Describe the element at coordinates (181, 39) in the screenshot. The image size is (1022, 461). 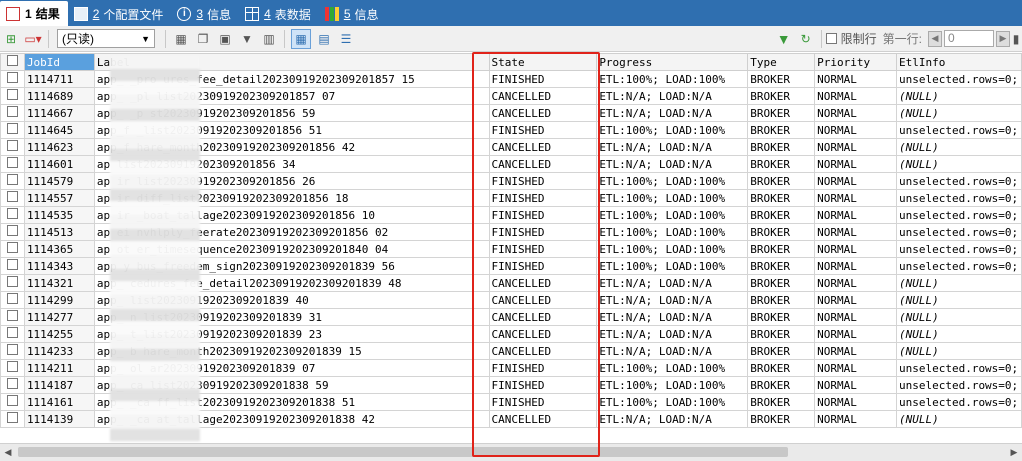
I see `export-icon: ▦` at that location.